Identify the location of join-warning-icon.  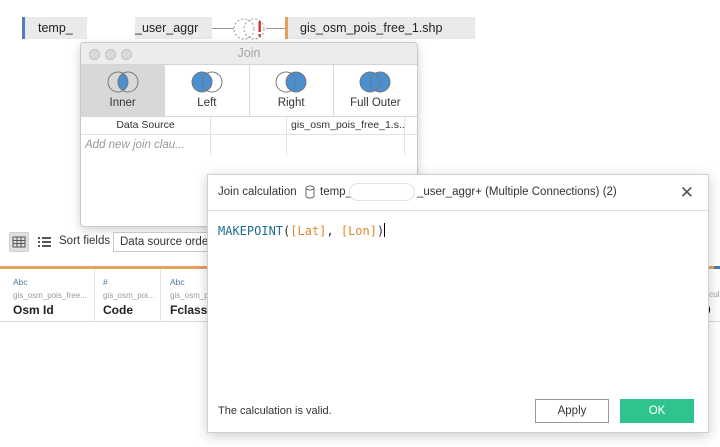
(249, 29).